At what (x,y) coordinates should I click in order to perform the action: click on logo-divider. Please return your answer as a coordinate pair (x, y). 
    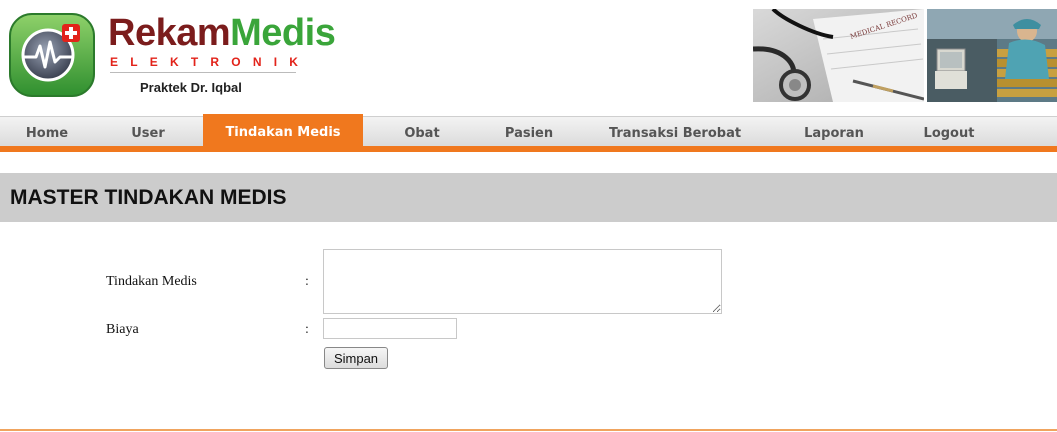
    Looking at the image, I should click on (203, 72).